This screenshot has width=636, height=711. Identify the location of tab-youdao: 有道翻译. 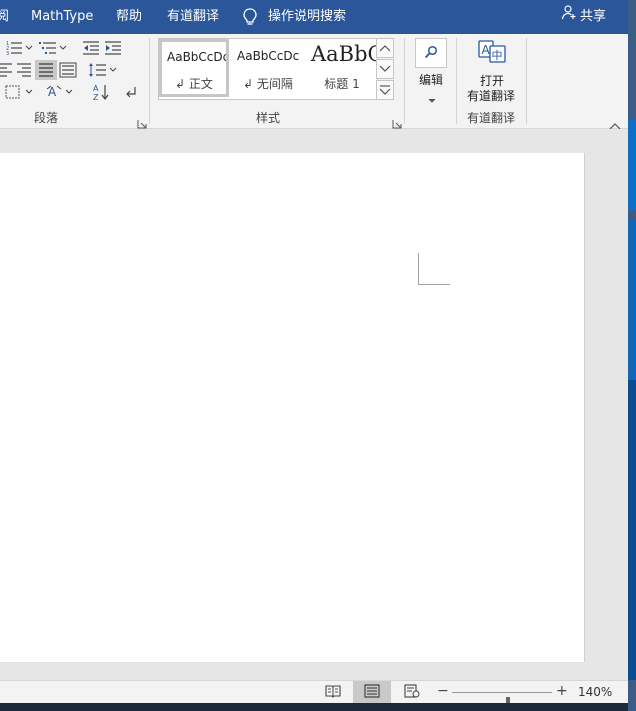
(193, 17).